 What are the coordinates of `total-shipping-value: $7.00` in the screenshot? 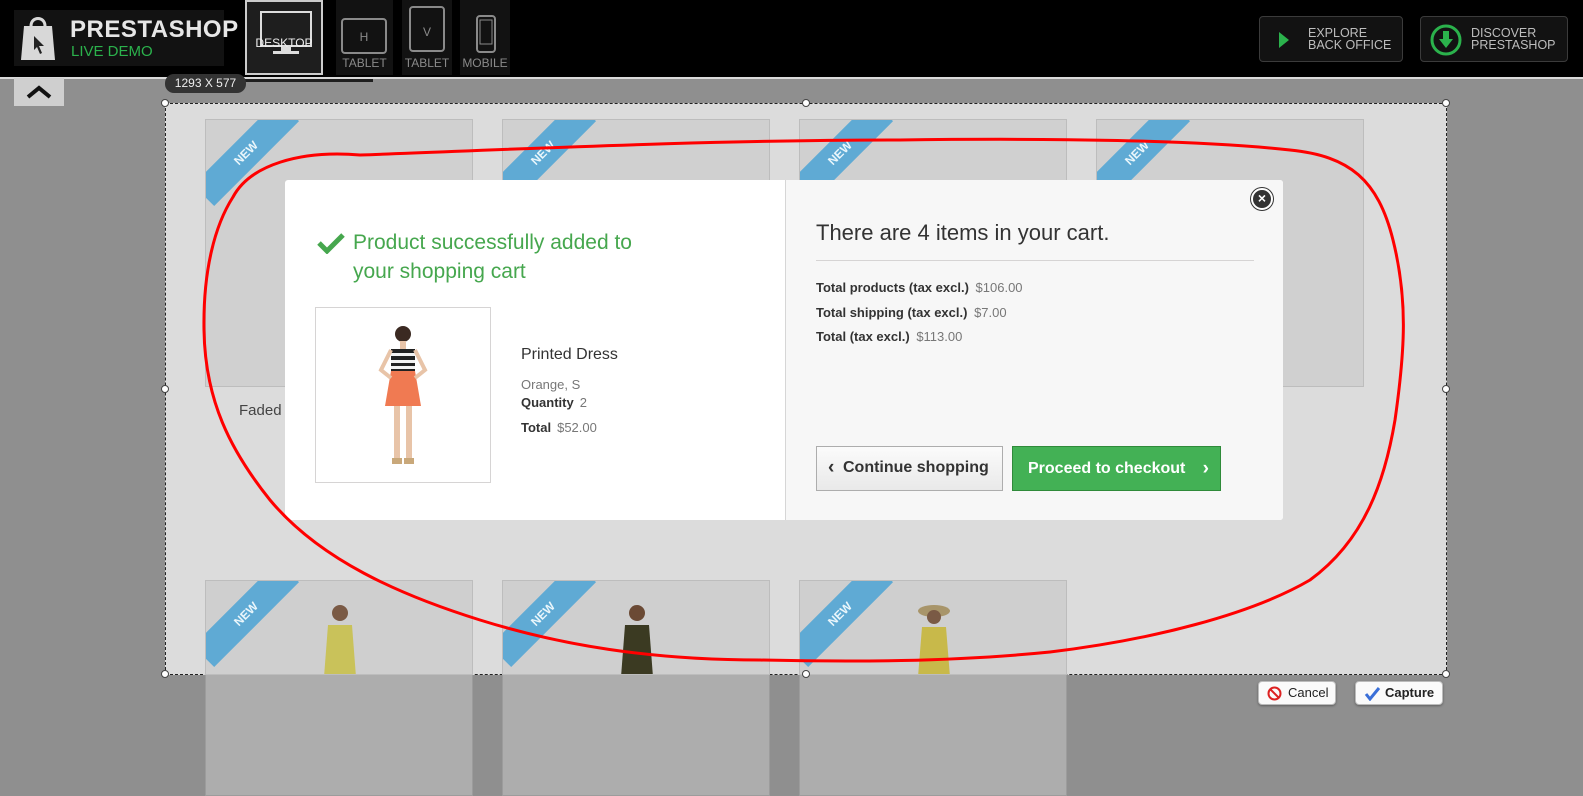 It's located at (990, 312).